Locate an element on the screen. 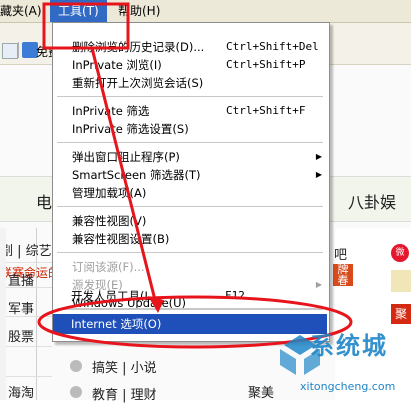  link-education-finance: 教育 | 理财 is located at coordinates (124, 393).